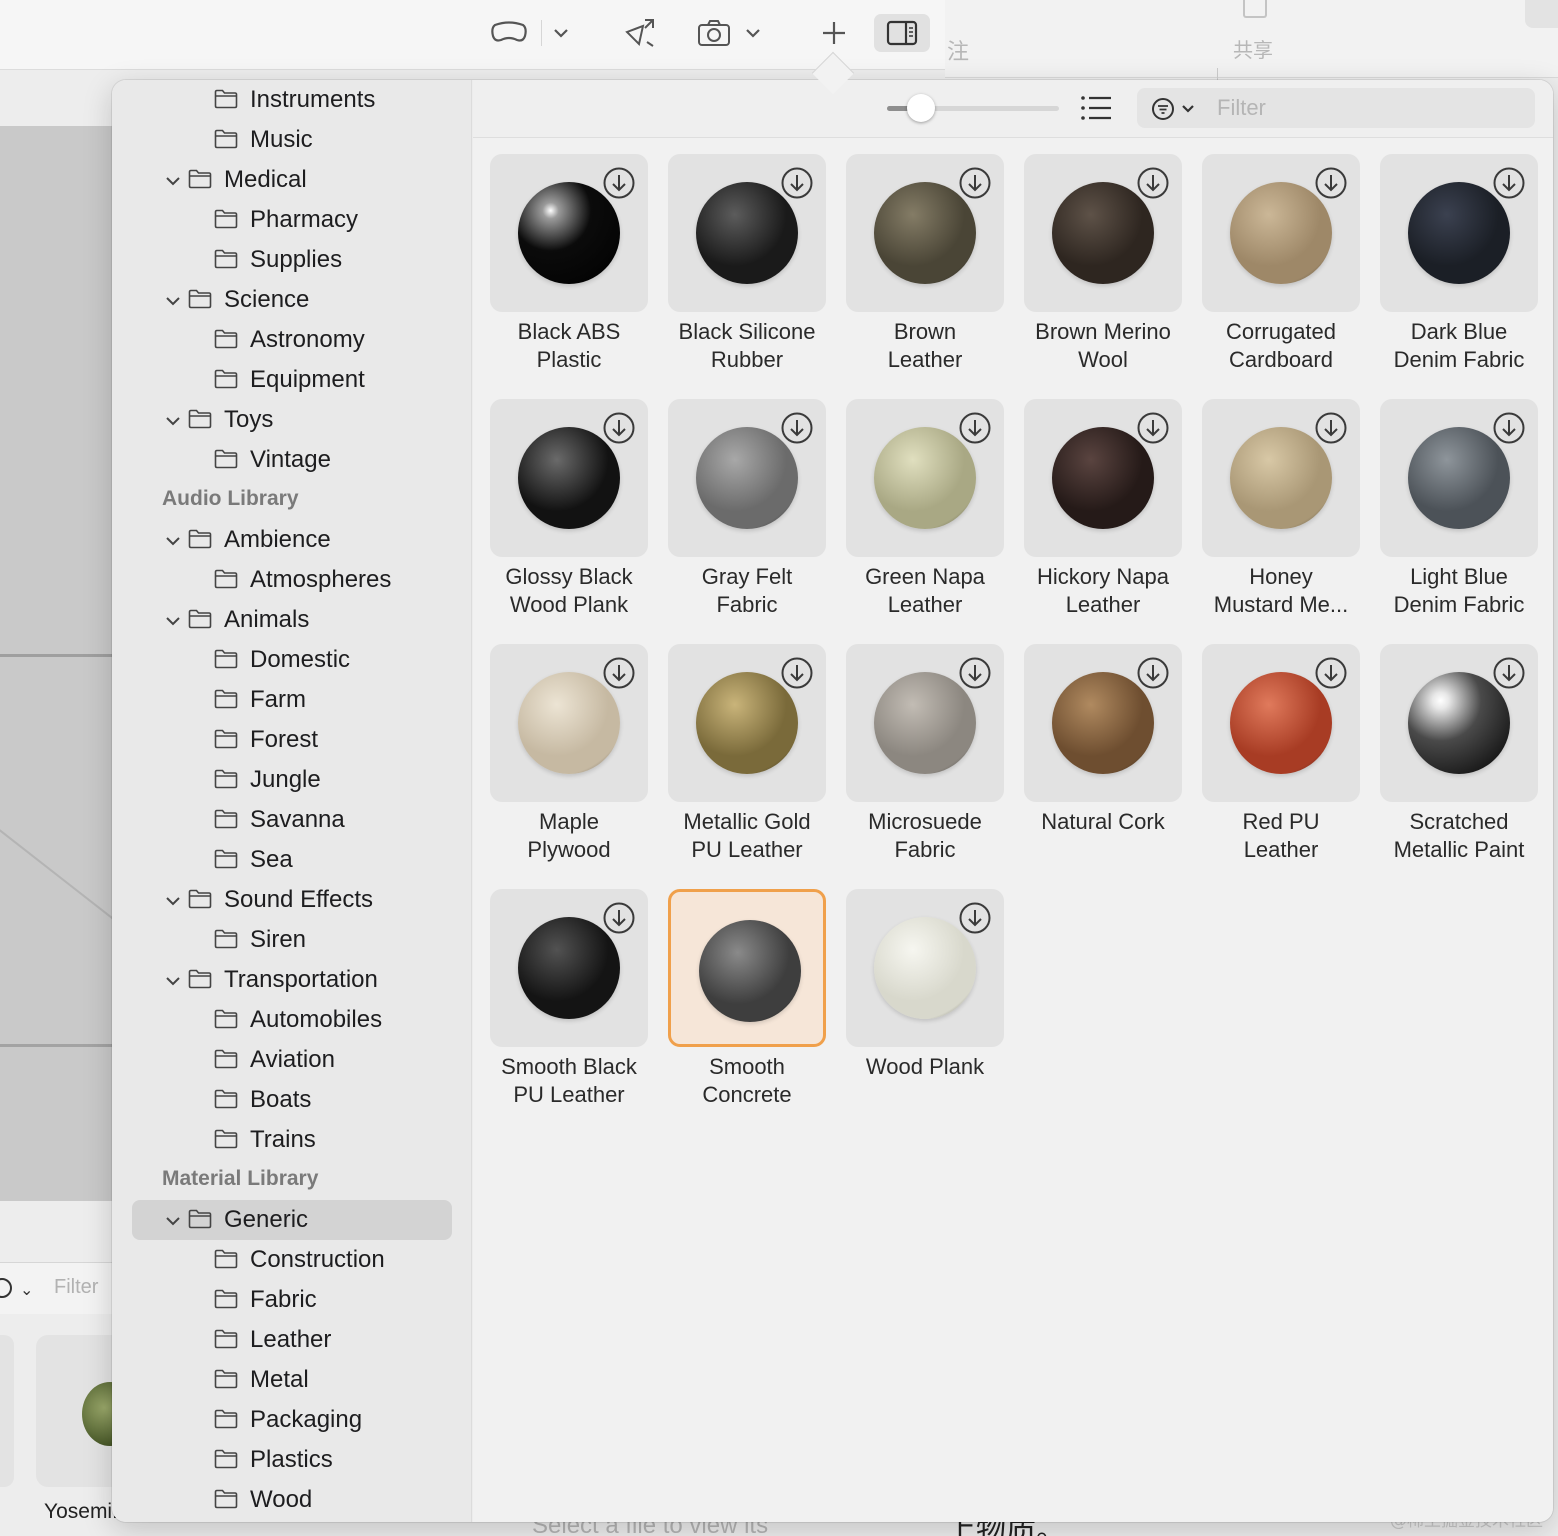  I want to click on sidebar-toggle-icon, so click(902, 33).